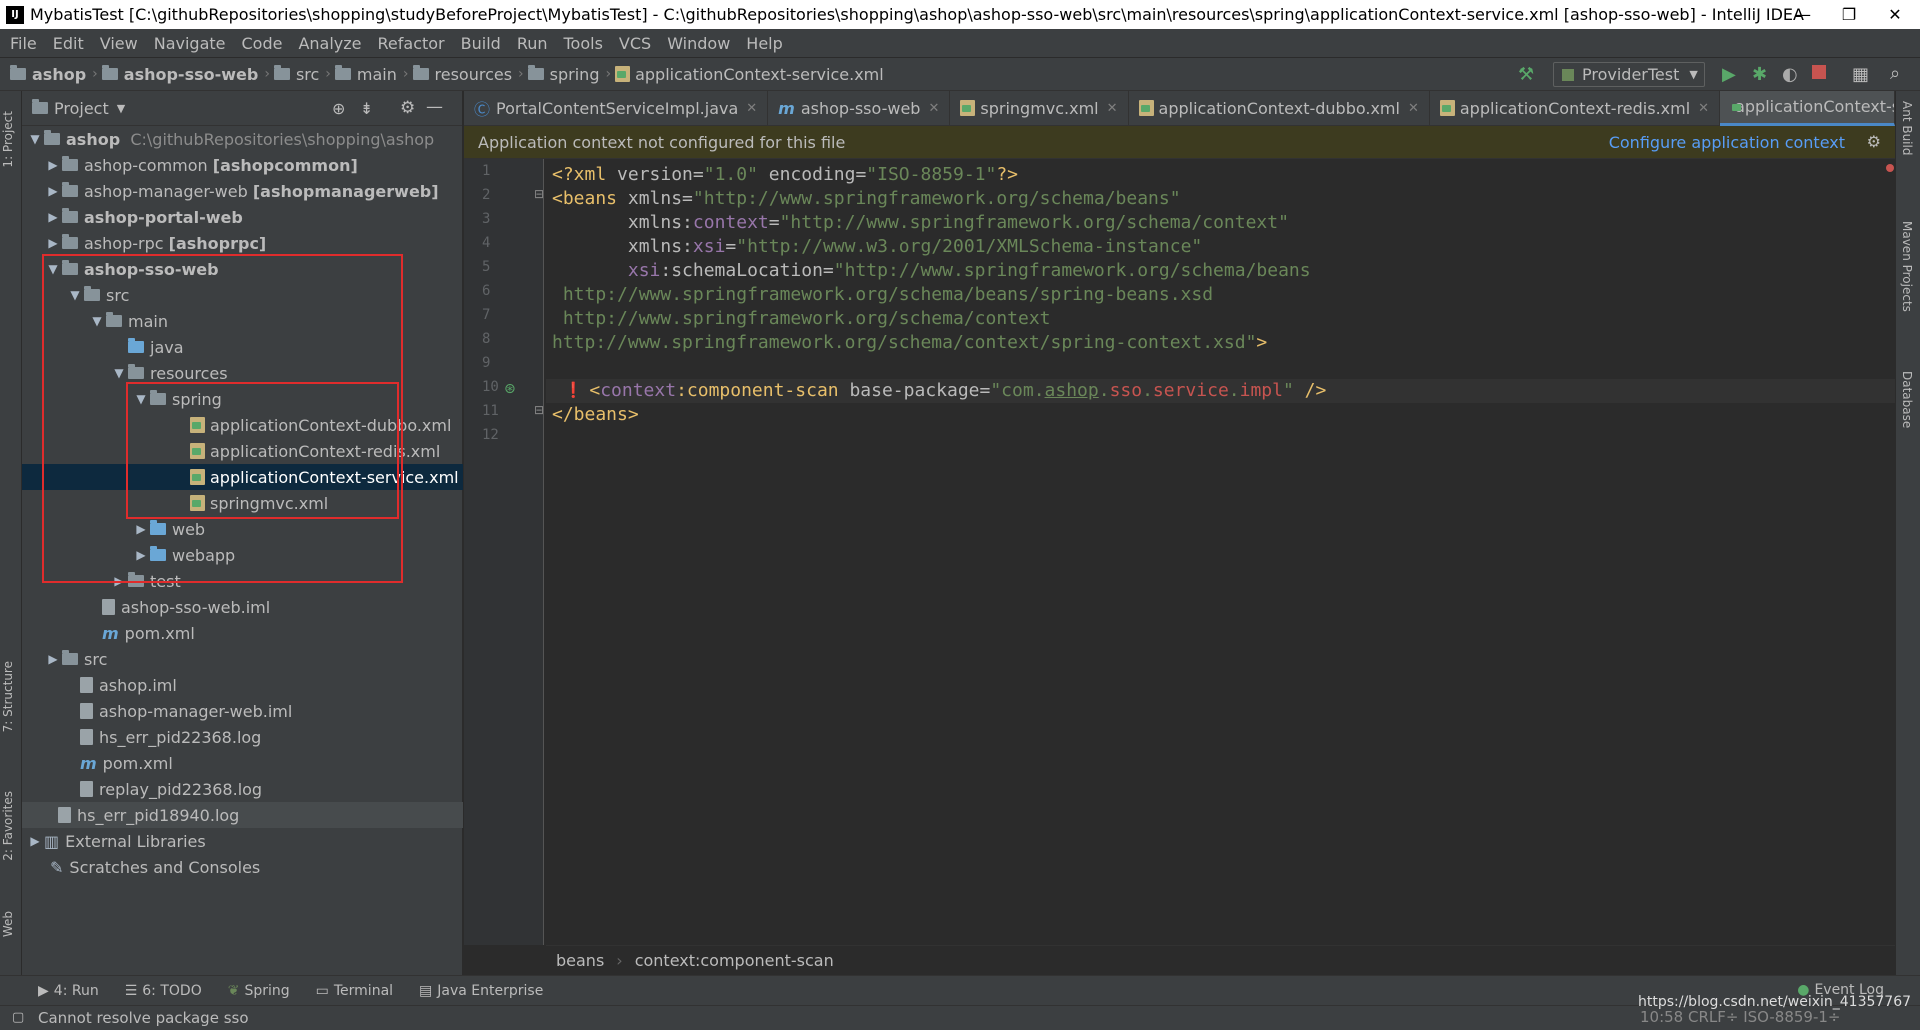 Image resolution: width=1920 pixels, height=1030 pixels. What do you see at coordinates (635, 43) in the screenshot?
I see `menu-vcs: VCS` at bounding box center [635, 43].